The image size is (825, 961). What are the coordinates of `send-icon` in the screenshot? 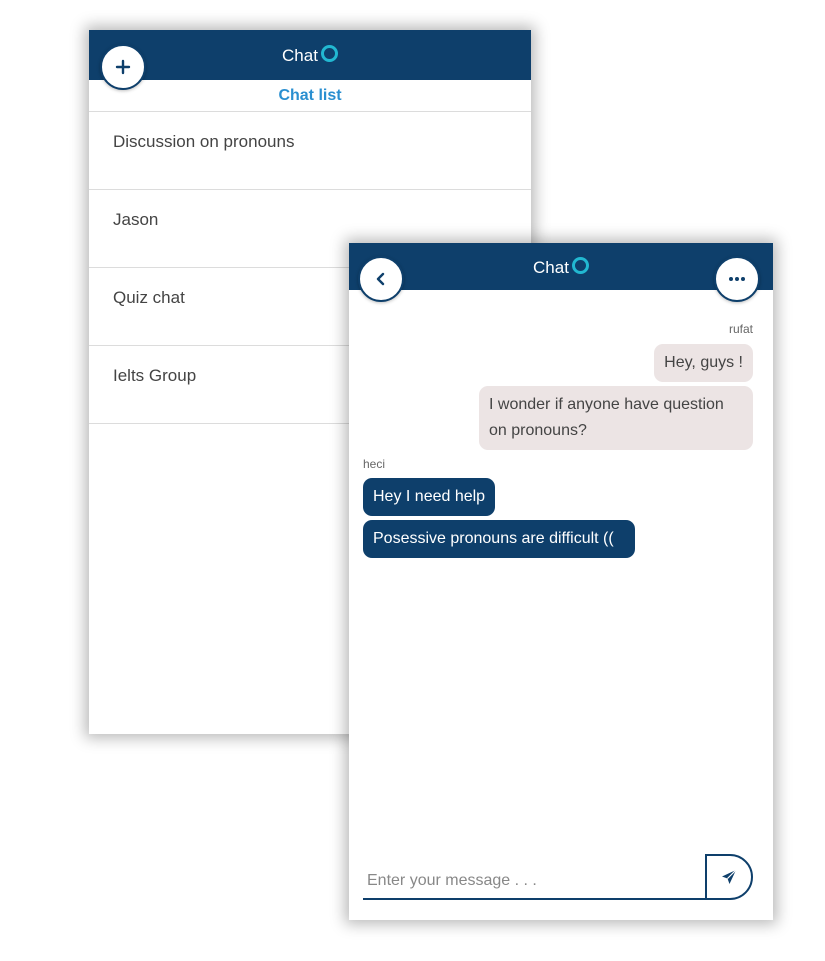 It's located at (729, 876).